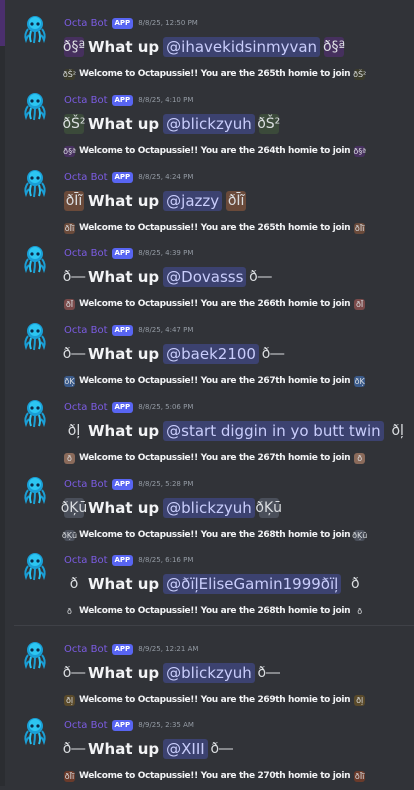  I want to click on message-header: Octa Bot APP 8/8/25, 4:24 PM, so click(128, 177).